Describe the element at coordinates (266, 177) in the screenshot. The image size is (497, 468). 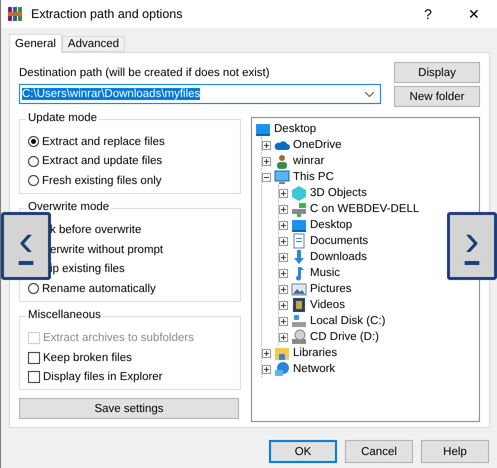
I see `collapse-icon` at that location.